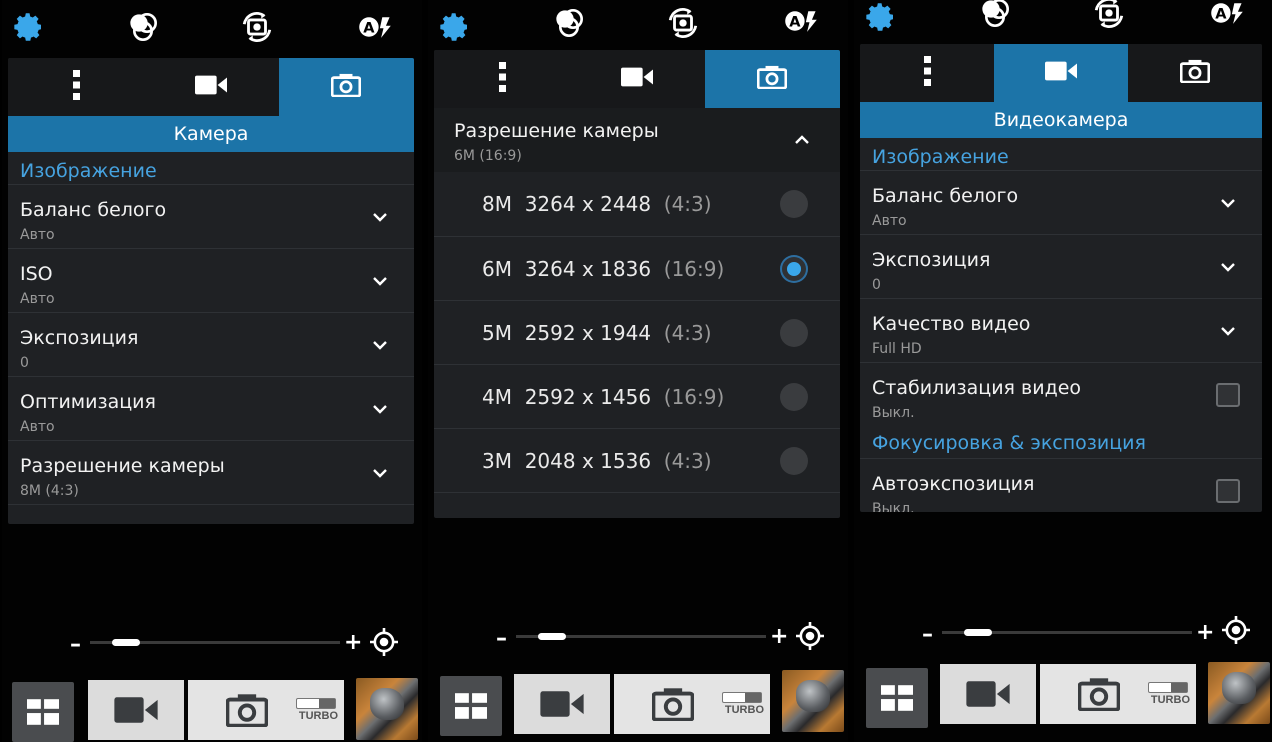 The image size is (1272, 742). What do you see at coordinates (637, 268) in the screenshot?
I see `resolution-option: 6M 3264 x 1836 (16:9)` at bounding box center [637, 268].